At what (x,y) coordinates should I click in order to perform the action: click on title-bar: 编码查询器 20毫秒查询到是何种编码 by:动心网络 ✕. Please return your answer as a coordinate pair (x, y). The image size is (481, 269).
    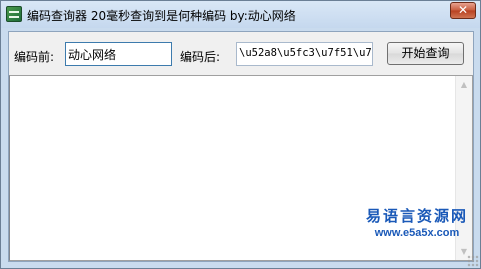
    Looking at the image, I should click on (240, 14).